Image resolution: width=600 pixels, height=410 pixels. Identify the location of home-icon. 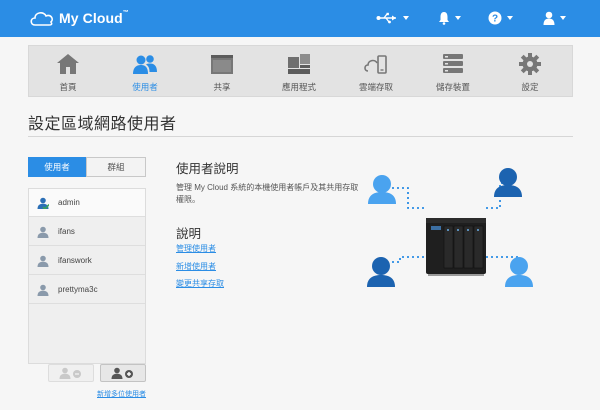
(68, 64).